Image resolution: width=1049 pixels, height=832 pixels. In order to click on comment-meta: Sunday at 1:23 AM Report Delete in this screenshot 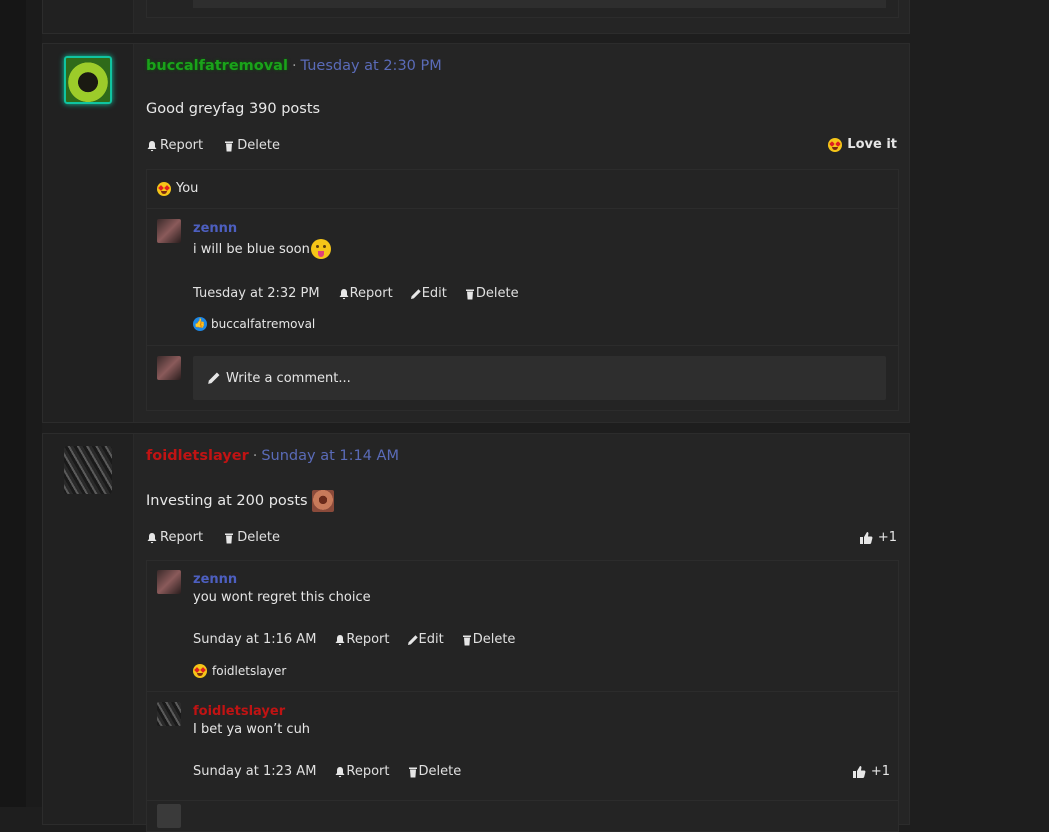, I will do `click(335, 771)`.